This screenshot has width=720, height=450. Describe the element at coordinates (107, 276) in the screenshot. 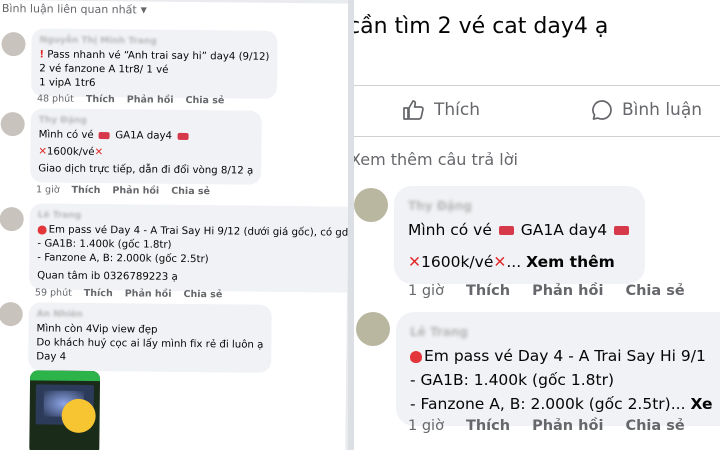

I see `comment-line: Quan tâm ib 0326789223 ạ` at that location.